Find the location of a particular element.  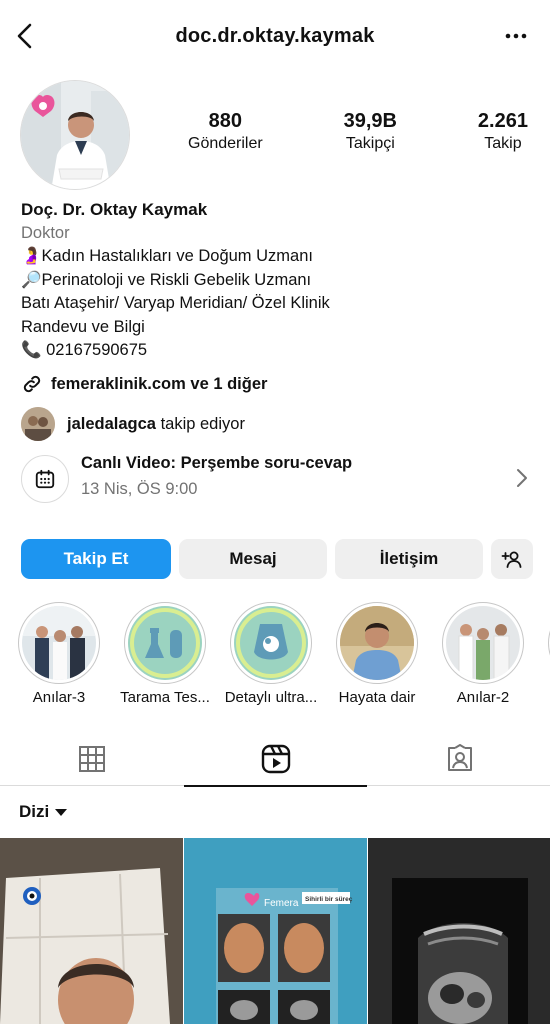

profile-actions: Takip Et Mesaj İletişim is located at coordinates (277, 559).